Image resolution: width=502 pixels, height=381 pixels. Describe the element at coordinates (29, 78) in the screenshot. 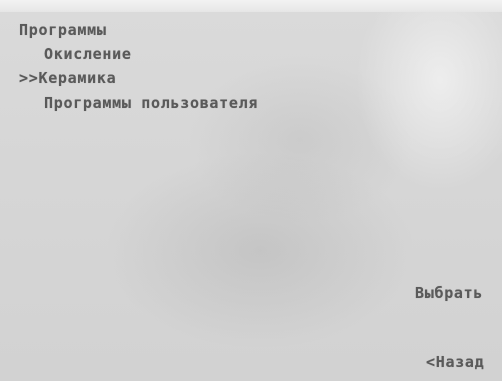

I see `selection-cursor: >>` at that location.